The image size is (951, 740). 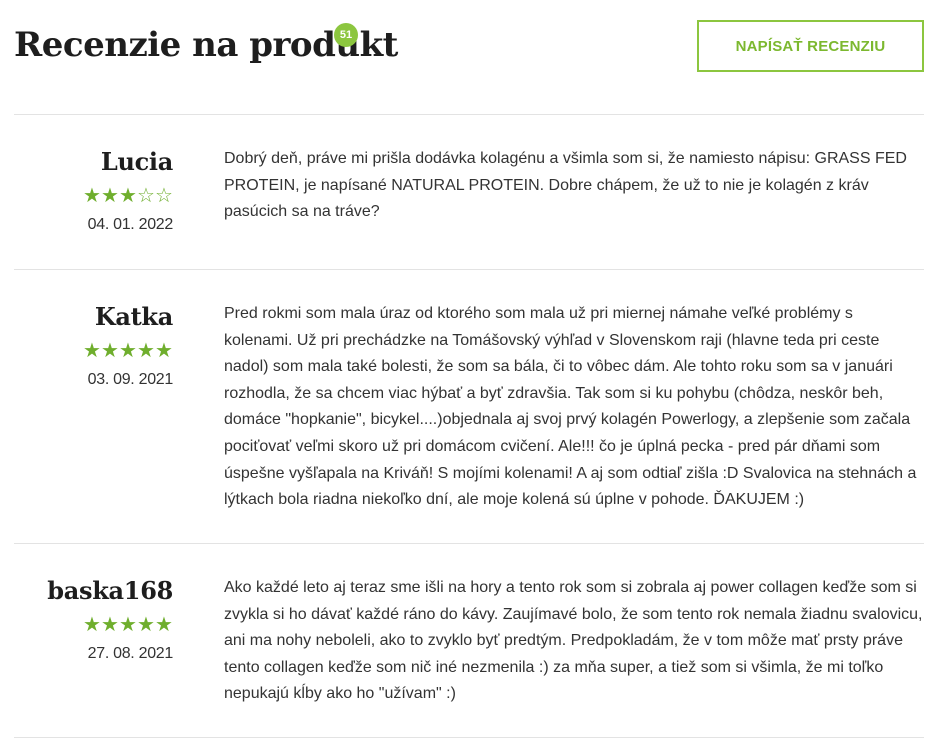 I want to click on review-meta: Lucia ★★★☆☆ 04. 01. 2022, so click(x=93, y=191).